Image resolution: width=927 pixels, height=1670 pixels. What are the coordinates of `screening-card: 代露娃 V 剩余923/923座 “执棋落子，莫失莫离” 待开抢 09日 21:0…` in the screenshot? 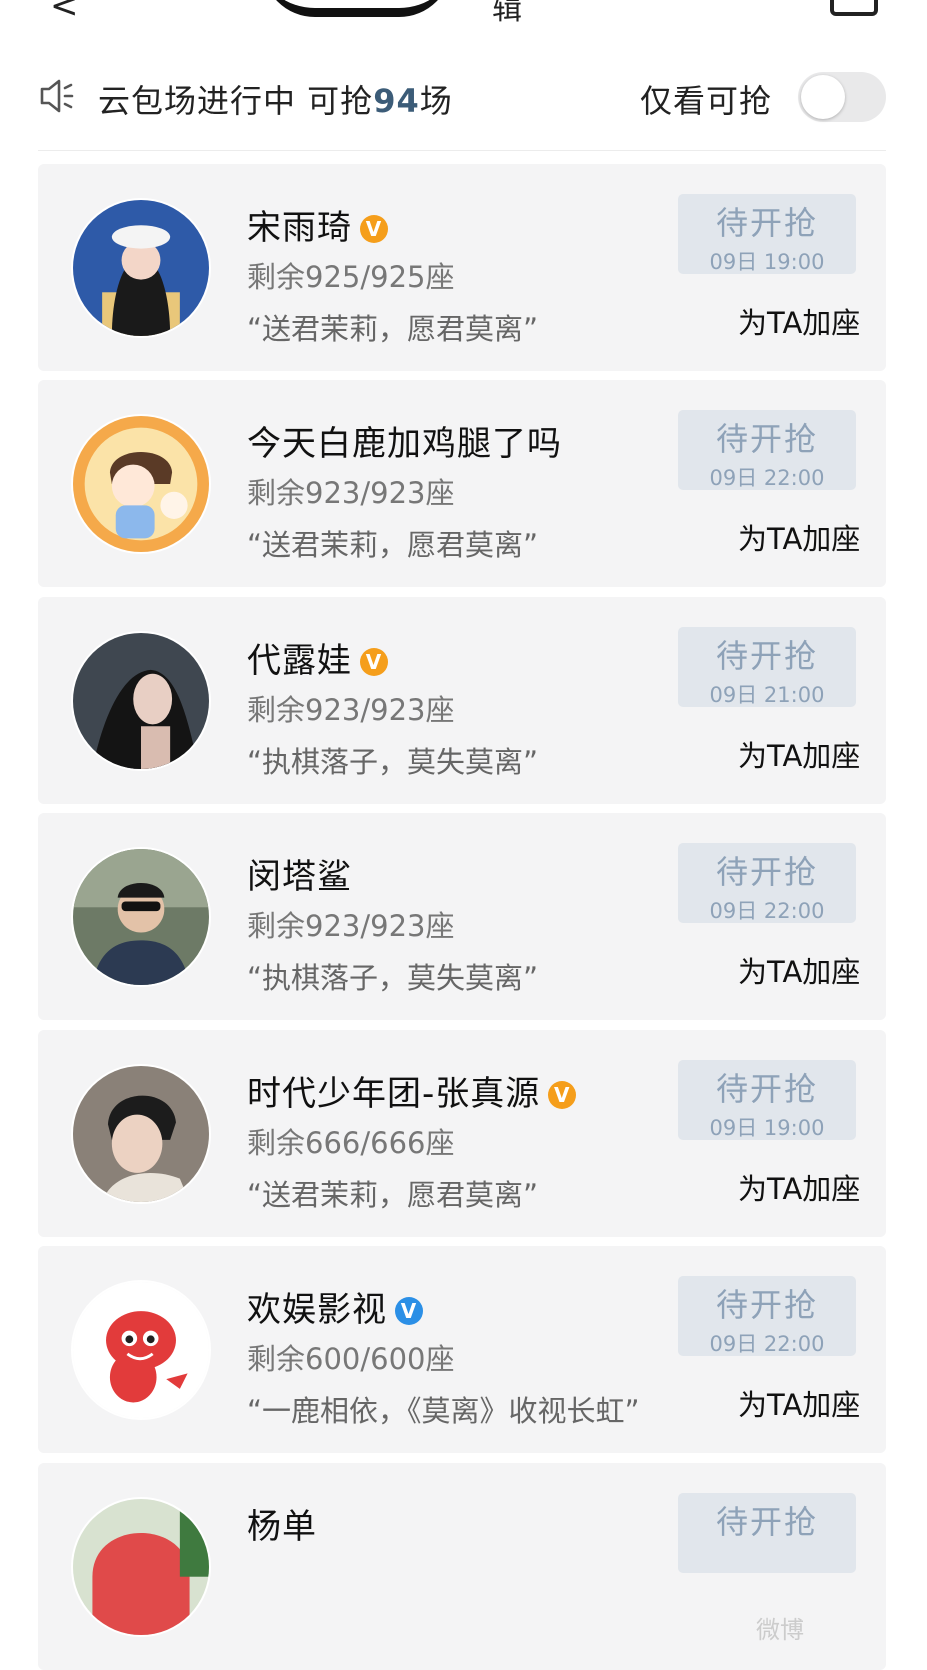 It's located at (462, 700).